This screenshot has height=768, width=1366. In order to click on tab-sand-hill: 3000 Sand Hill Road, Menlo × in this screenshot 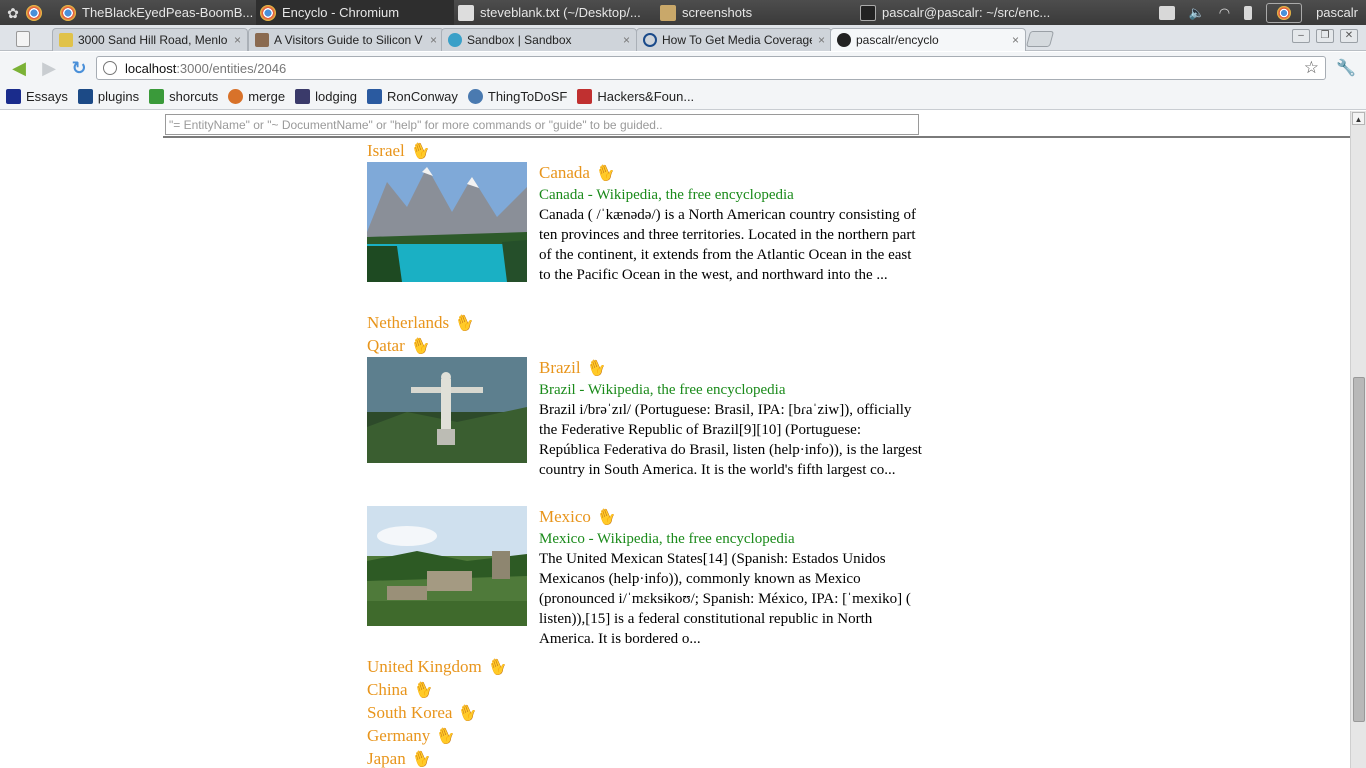, I will do `click(150, 39)`.